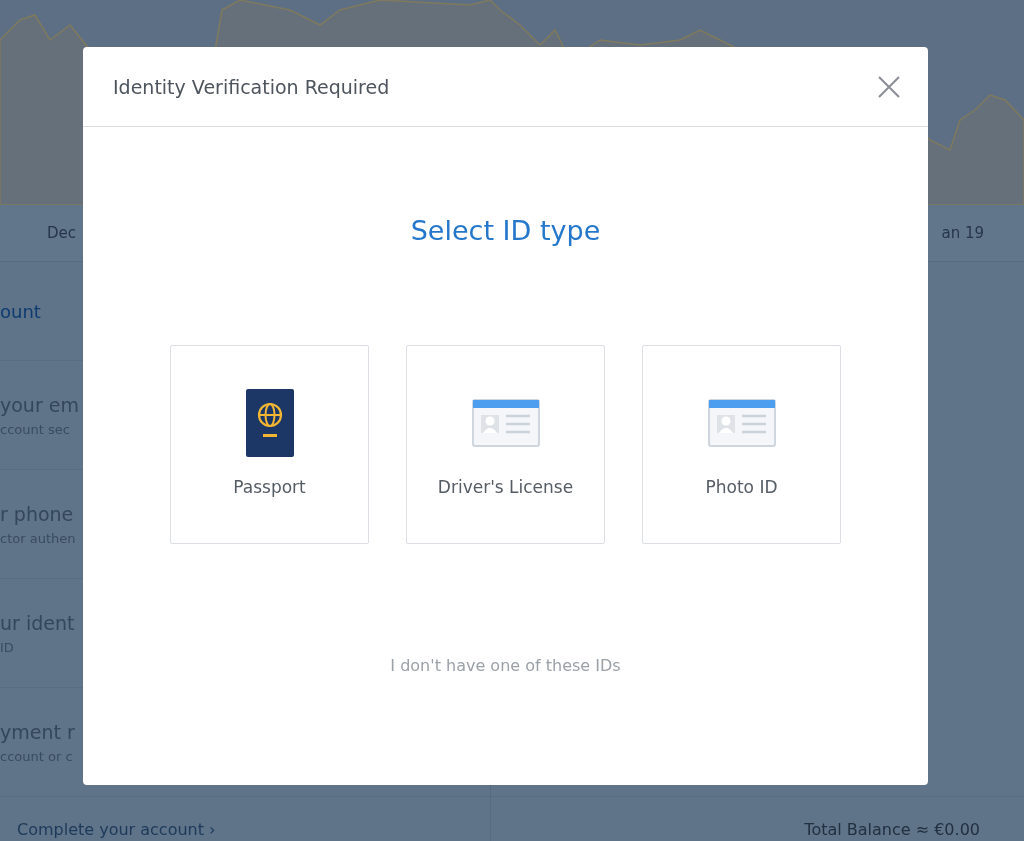 The width and height of the screenshot is (1024, 841). I want to click on panel-title: ount, so click(20, 311).